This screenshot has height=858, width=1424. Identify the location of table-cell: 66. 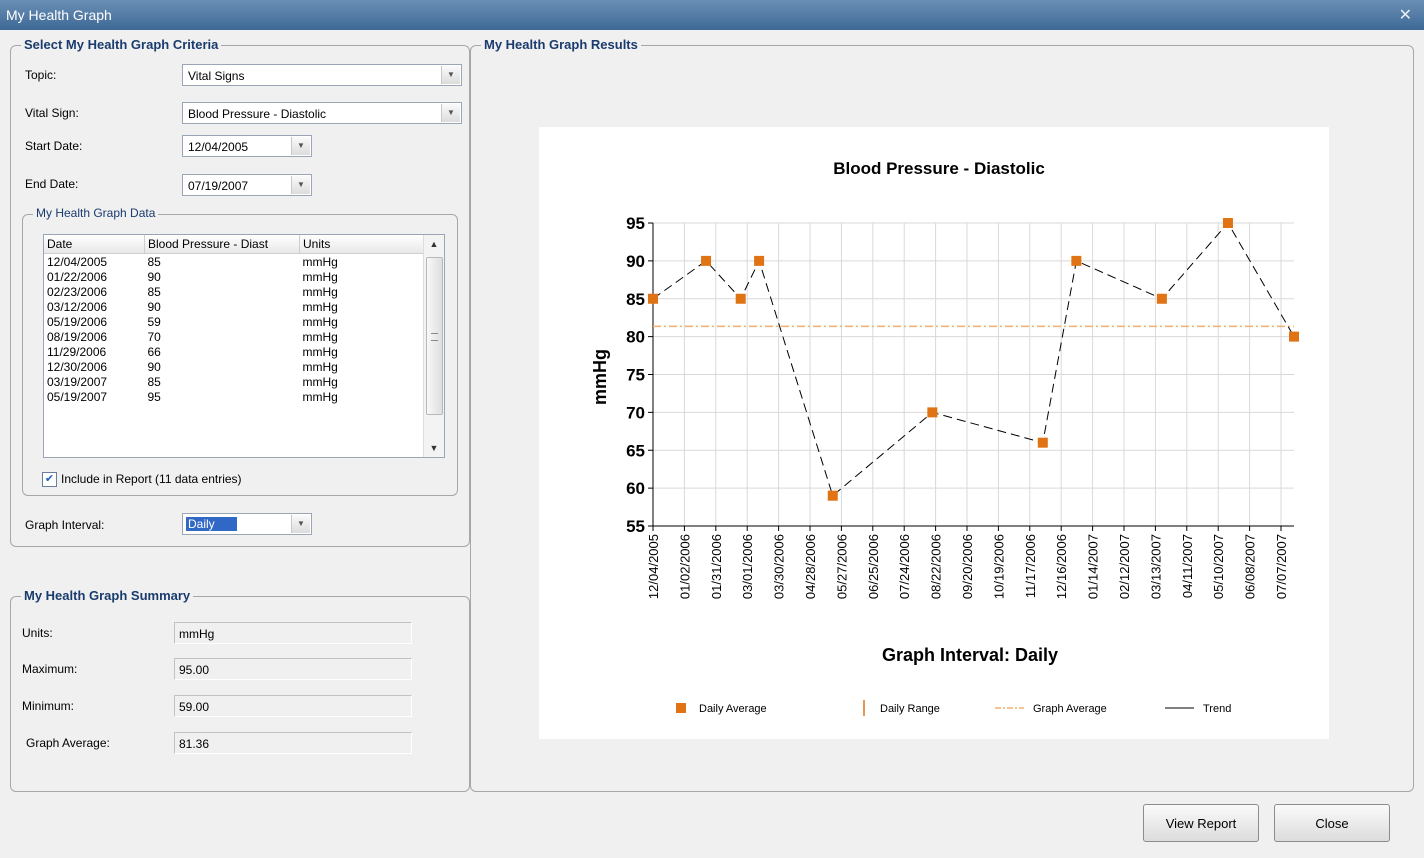
(154, 351).